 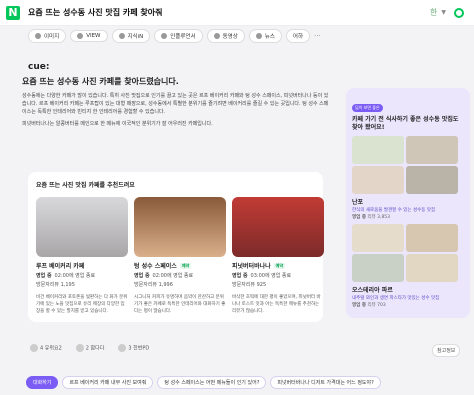 What do you see at coordinates (258, 36) in the screenshot?
I see `news-icon` at bounding box center [258, 36].